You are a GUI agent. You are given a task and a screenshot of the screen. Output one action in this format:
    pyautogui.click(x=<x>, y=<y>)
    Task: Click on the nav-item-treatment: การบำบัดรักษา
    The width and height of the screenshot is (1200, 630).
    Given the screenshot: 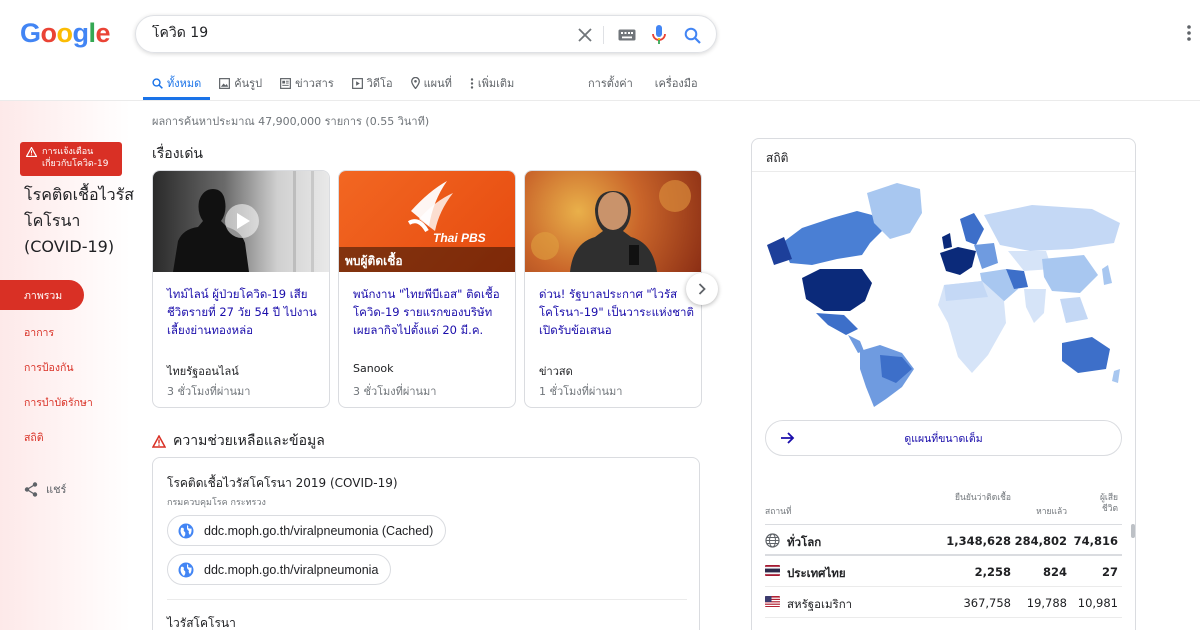 What is the action you would take?
    pyautogui.click(x=65, y=402)
    